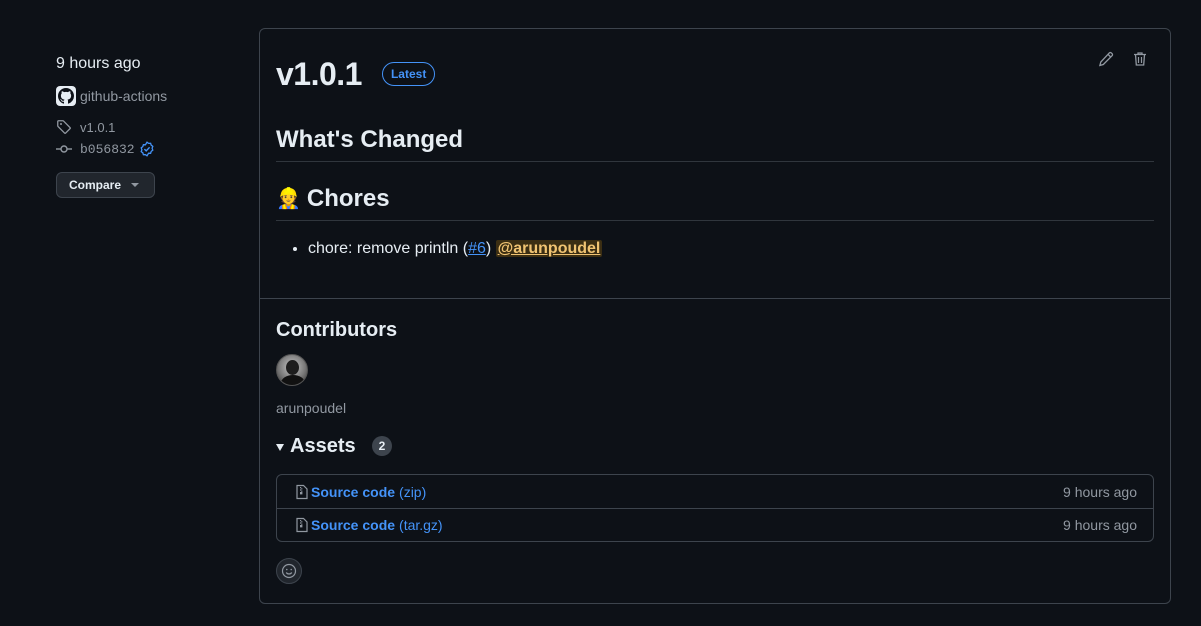 The width and height of the screenshot is (1201, 626). I want to click on asset-link-zip: Source code, so click(353, 492).